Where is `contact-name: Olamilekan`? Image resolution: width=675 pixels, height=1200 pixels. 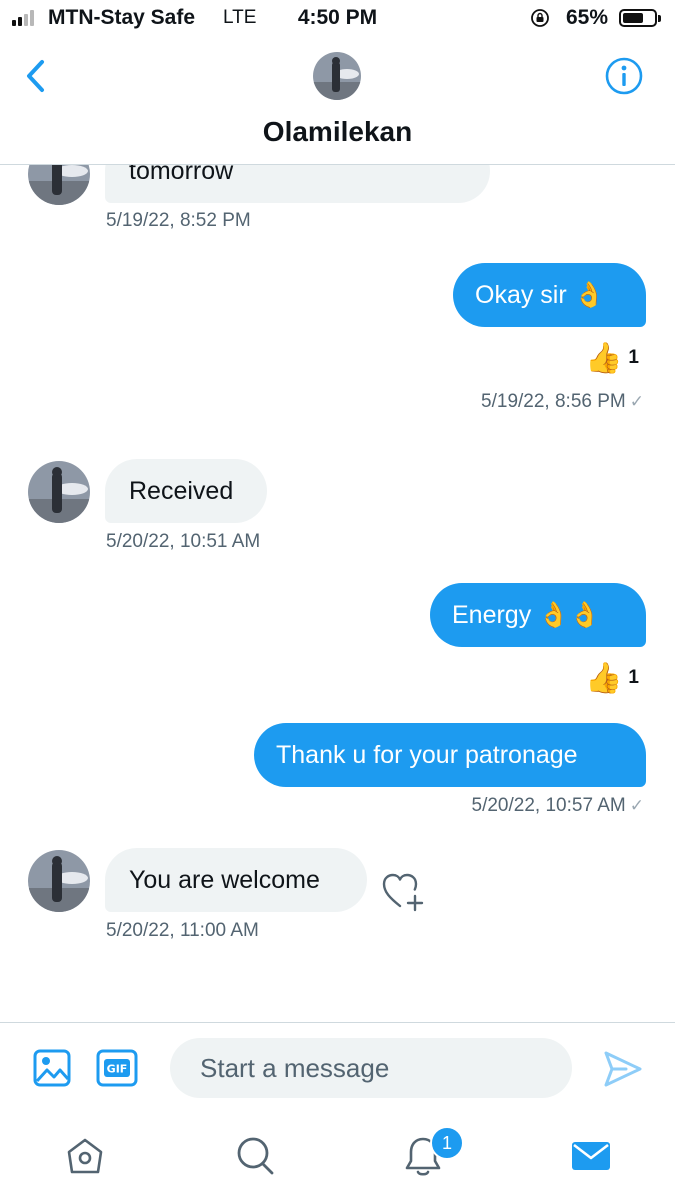 contact-name: Olamilekan is located at coordinates (337, 132).